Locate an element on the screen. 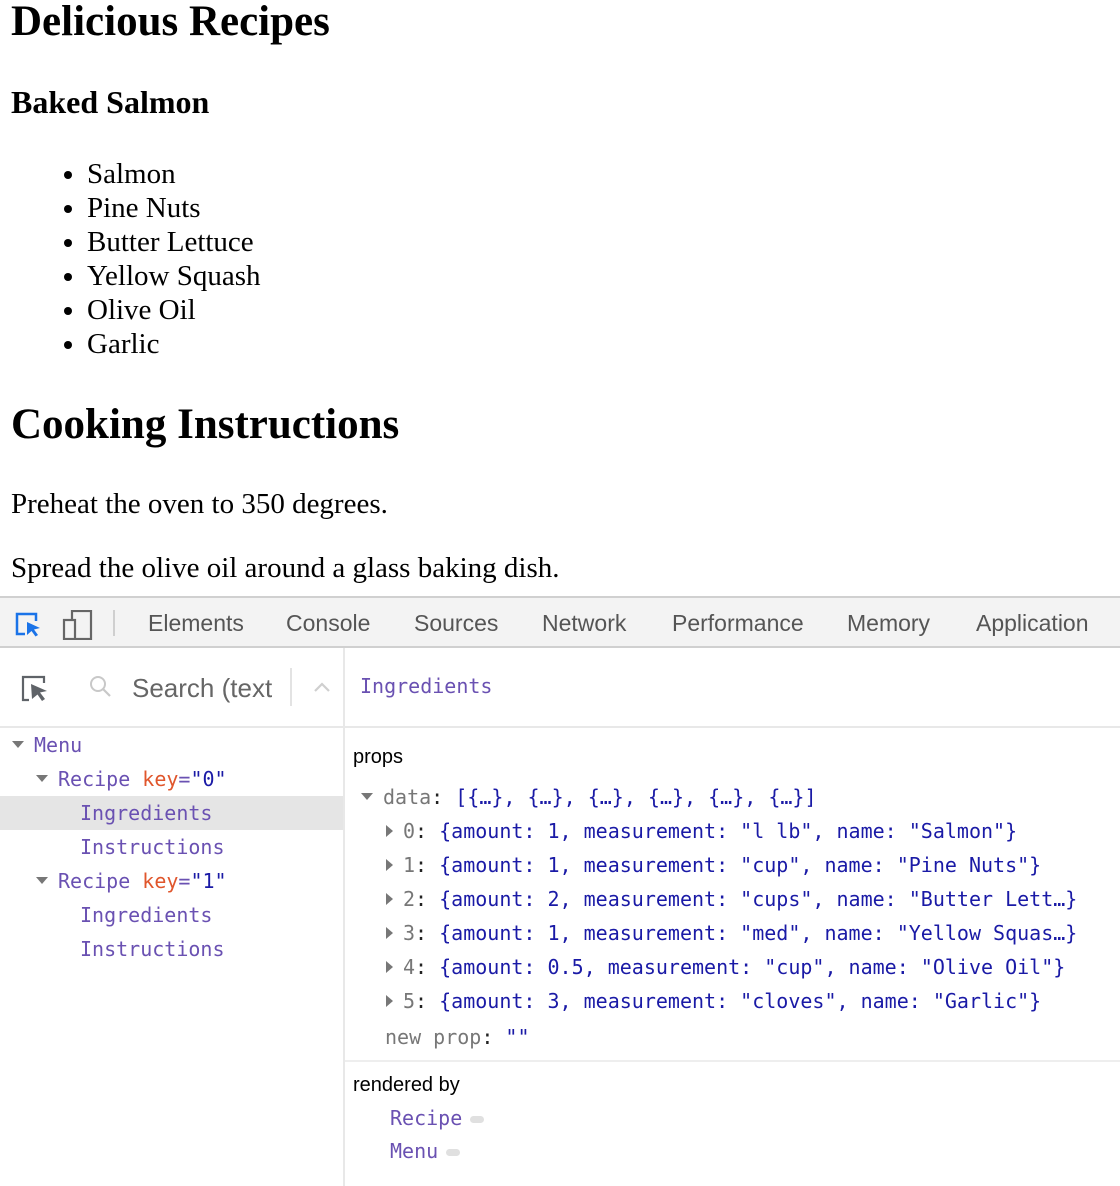 The height and width of the screenshot is (1186, 1120). props-header: Ingredients is located at coordinates (732, 688).